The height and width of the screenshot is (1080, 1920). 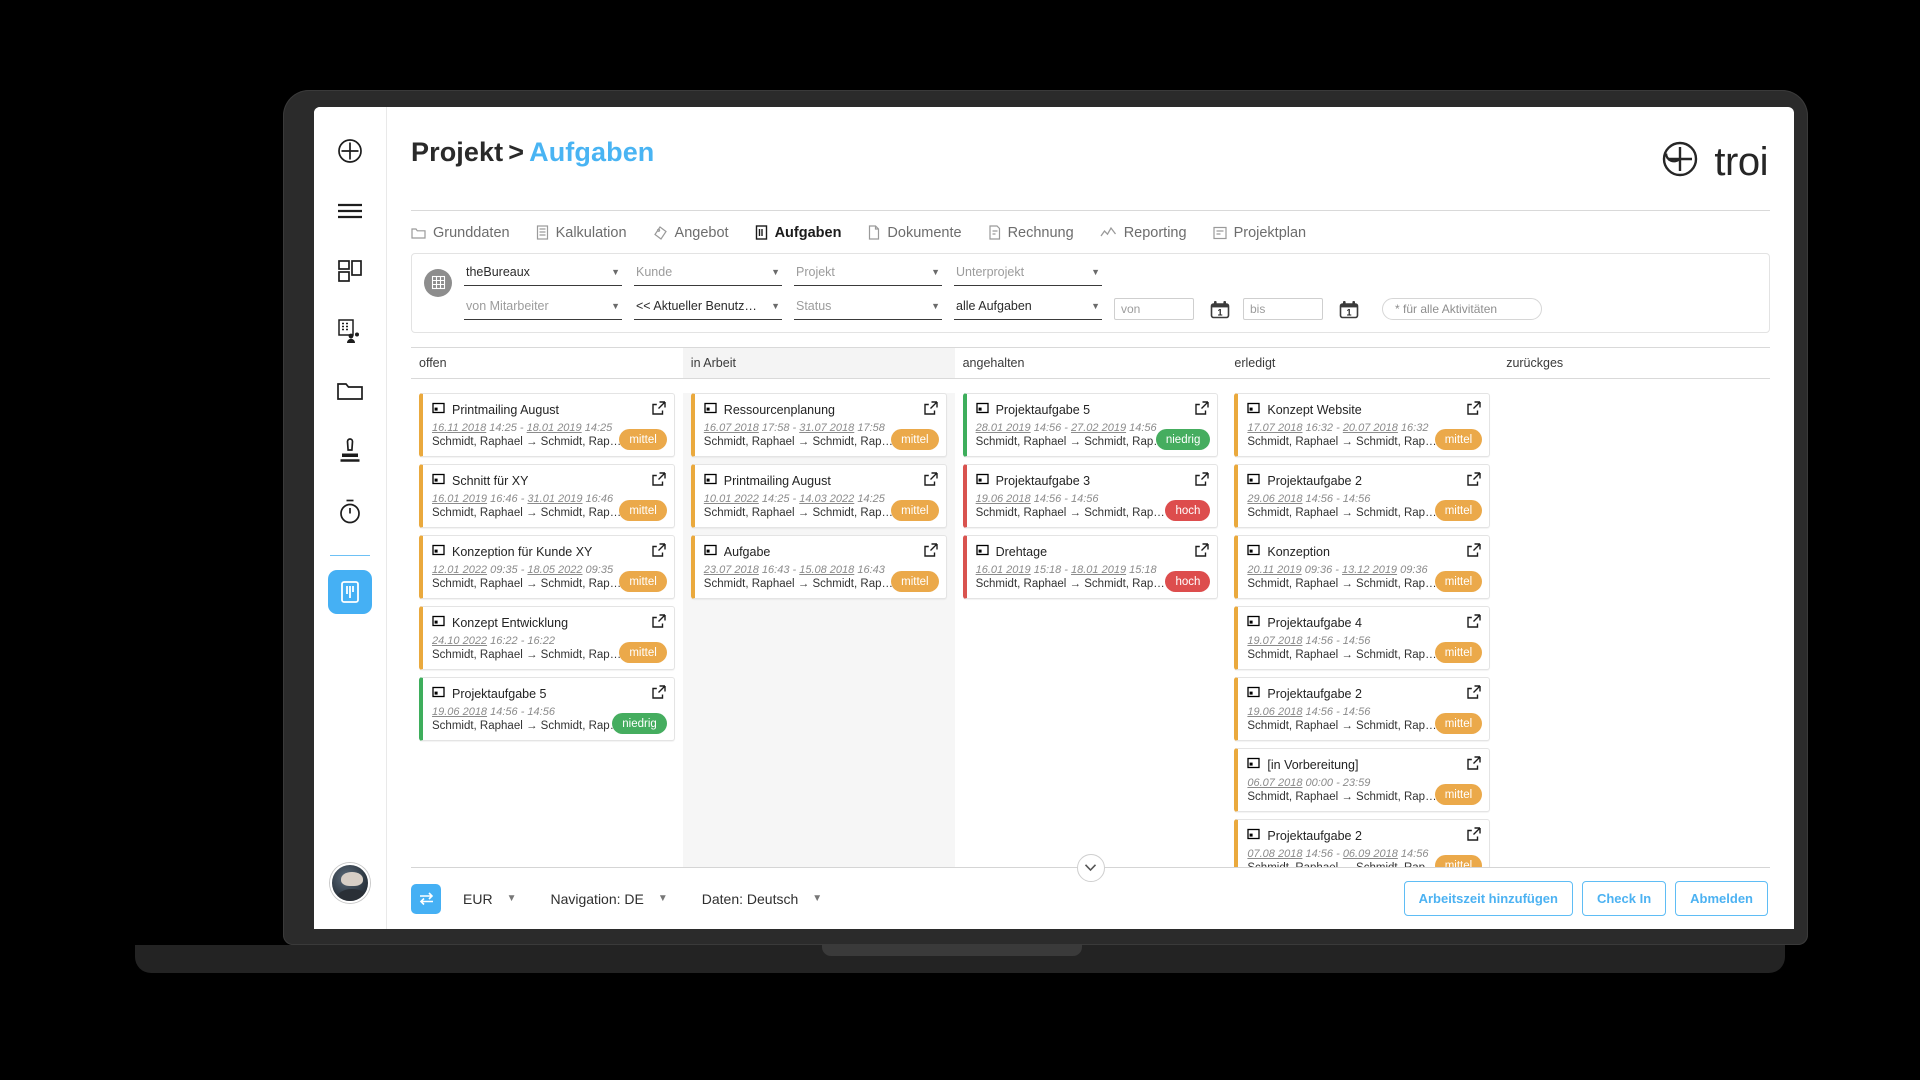 I want to click on date-to-input: bis, so click(x=1283, y=308).